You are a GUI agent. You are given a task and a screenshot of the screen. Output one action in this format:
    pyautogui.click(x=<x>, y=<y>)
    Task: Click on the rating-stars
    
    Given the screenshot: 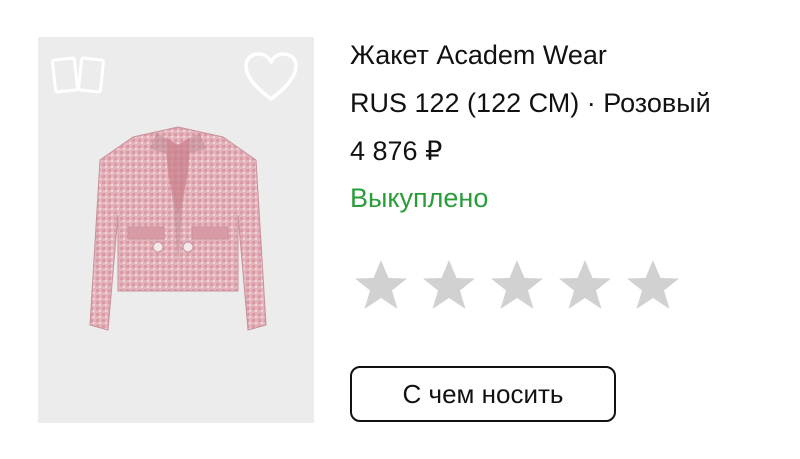 What is the action you would take?
    pyautogui.click(x=517, y=286)
    